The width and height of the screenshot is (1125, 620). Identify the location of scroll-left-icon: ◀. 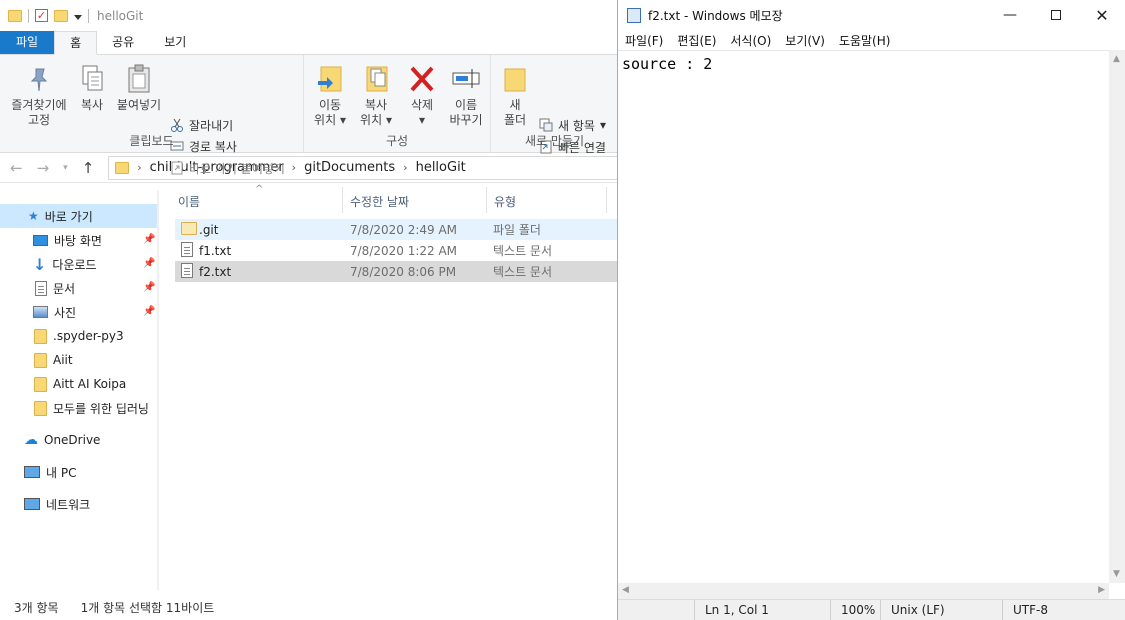
(625, 590).